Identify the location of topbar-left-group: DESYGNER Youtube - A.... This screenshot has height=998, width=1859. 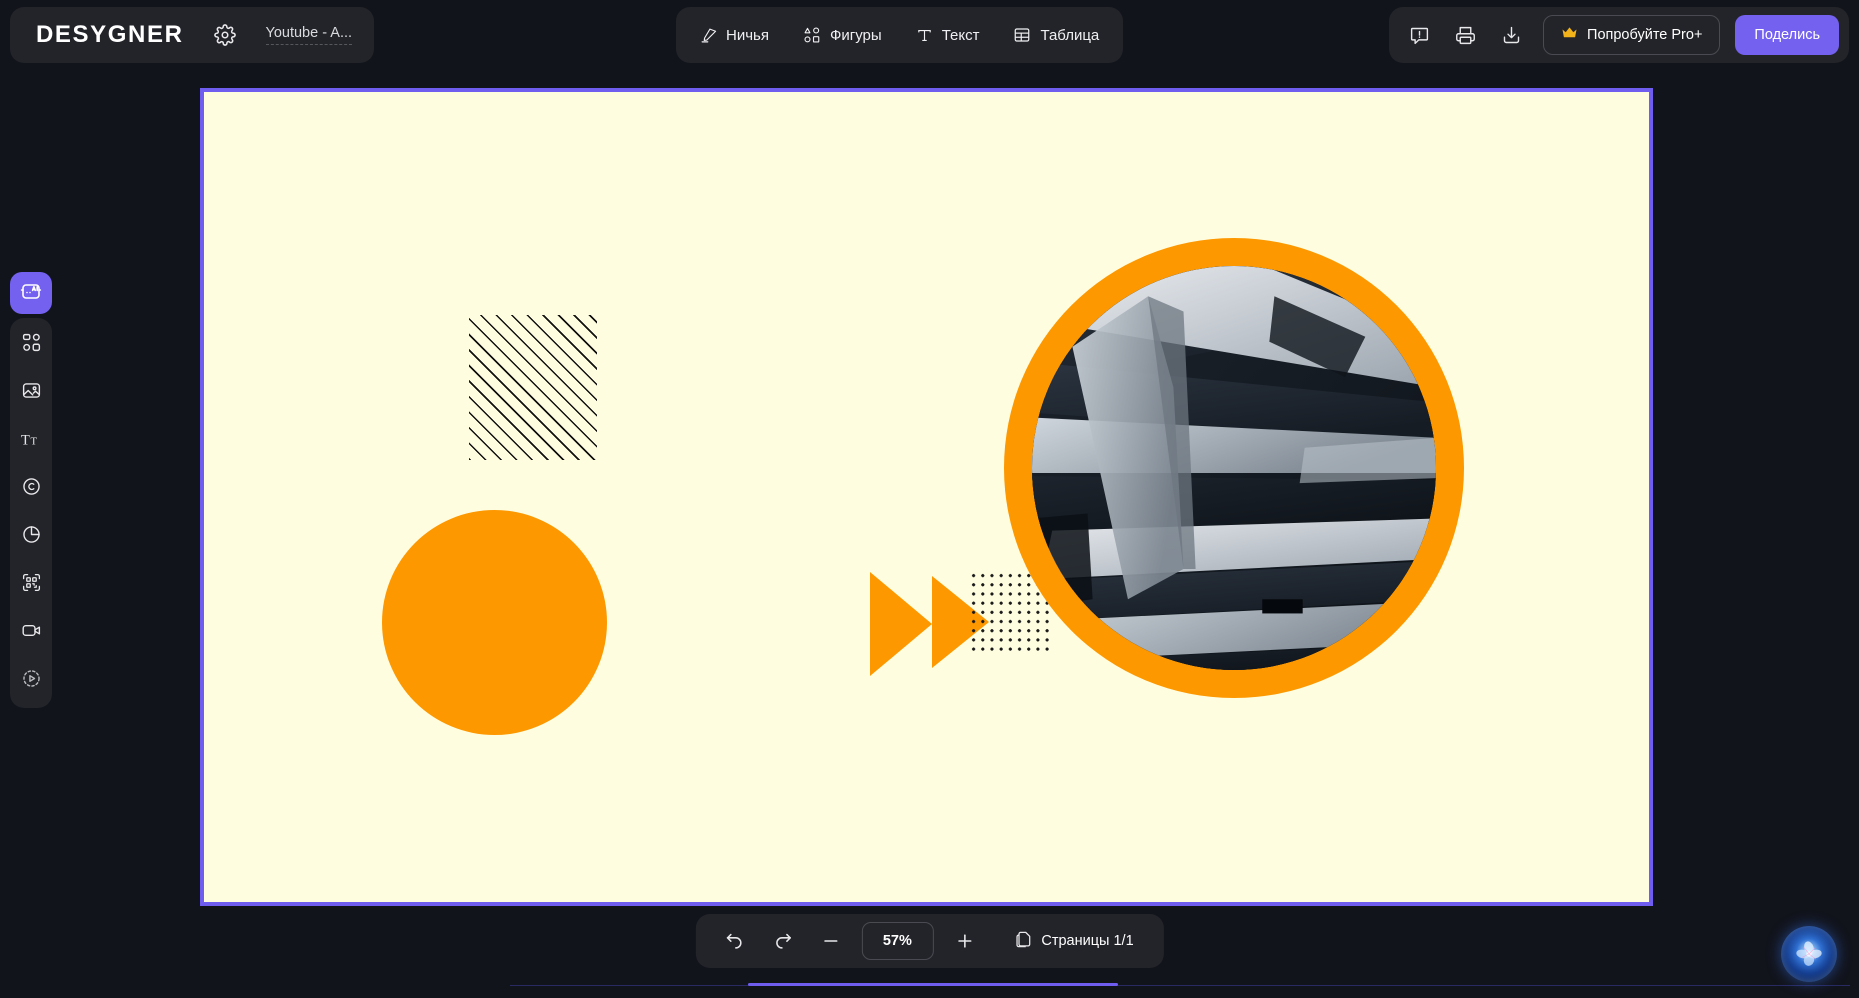
(192, 35).